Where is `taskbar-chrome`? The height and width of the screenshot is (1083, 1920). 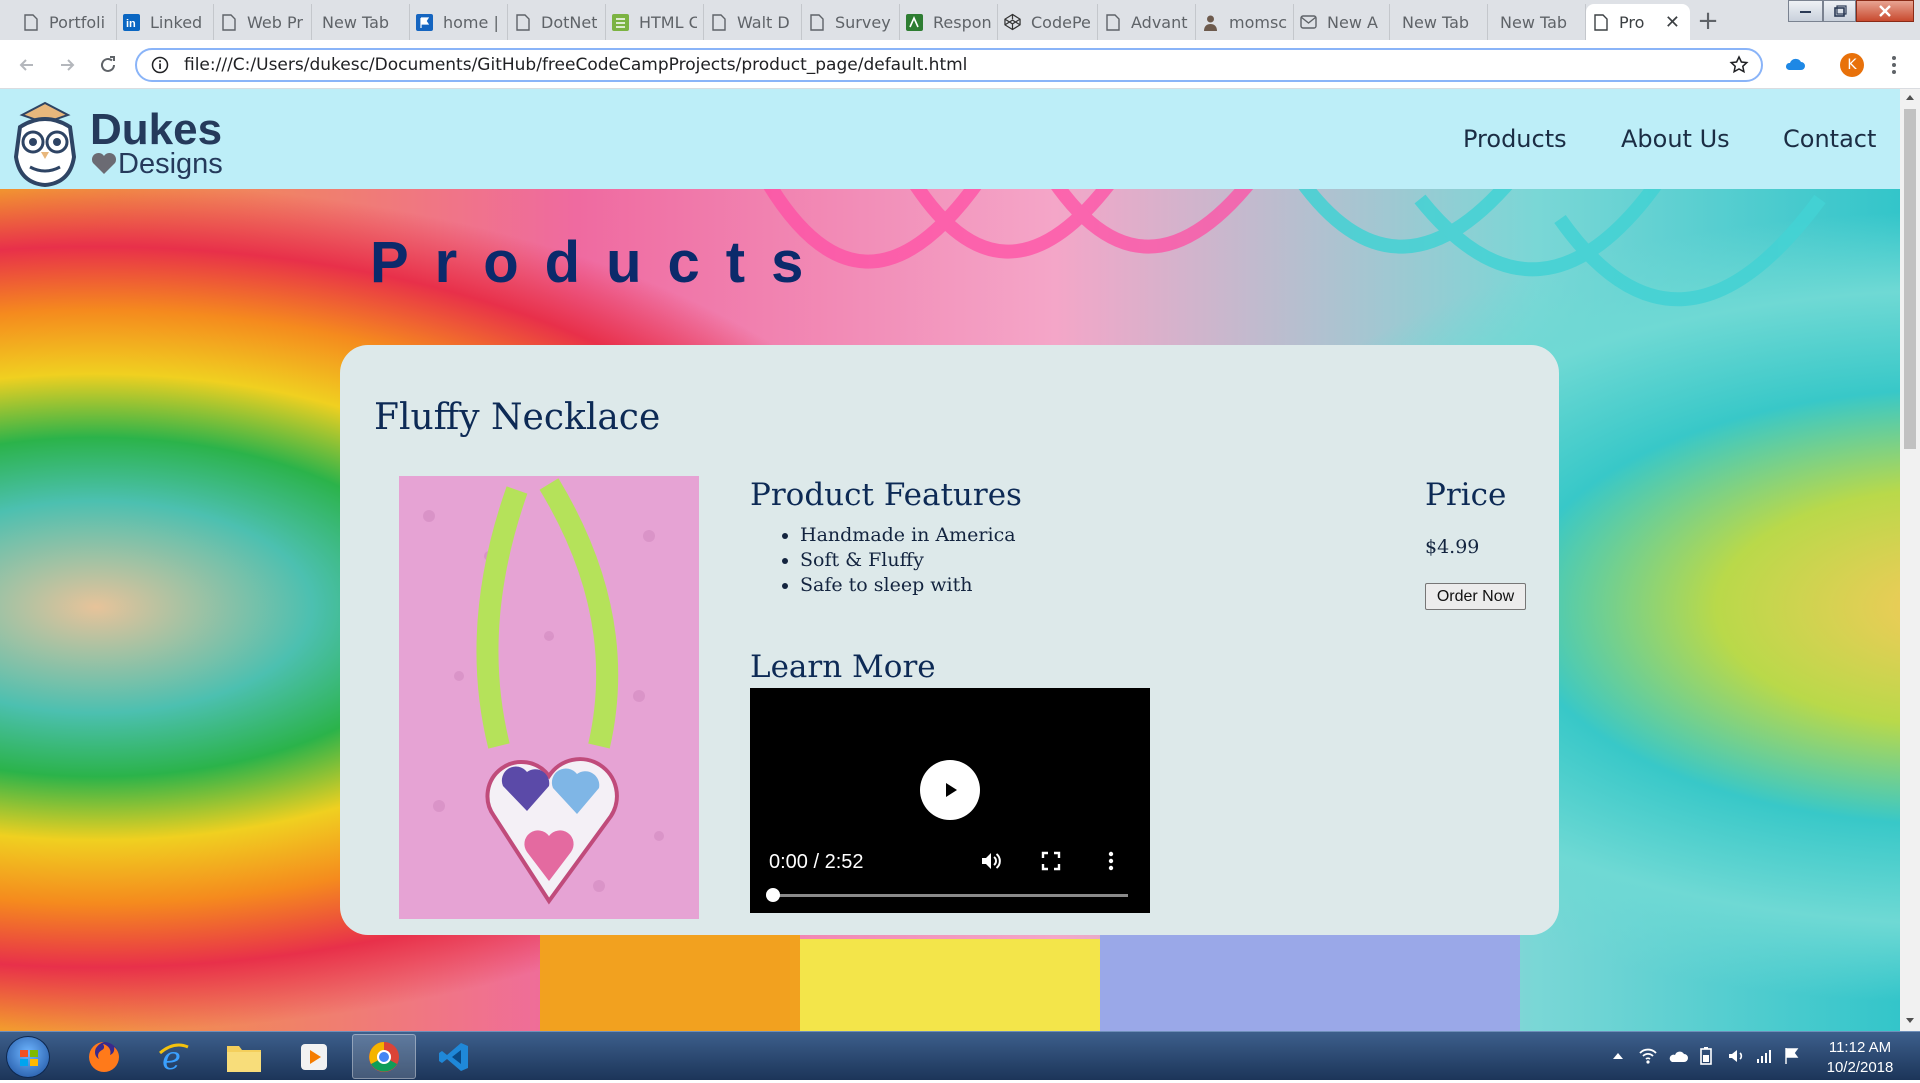
taskbar-chrome is located at coordinates (384, 1056).